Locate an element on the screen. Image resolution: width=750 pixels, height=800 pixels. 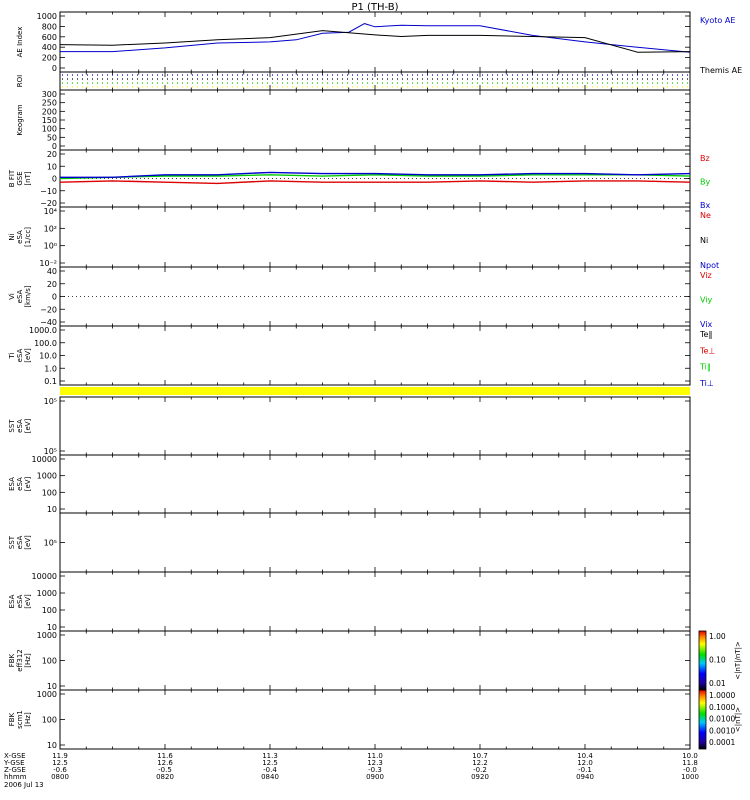
y-axis-label: AE Index is located at coordinates (20, 42).